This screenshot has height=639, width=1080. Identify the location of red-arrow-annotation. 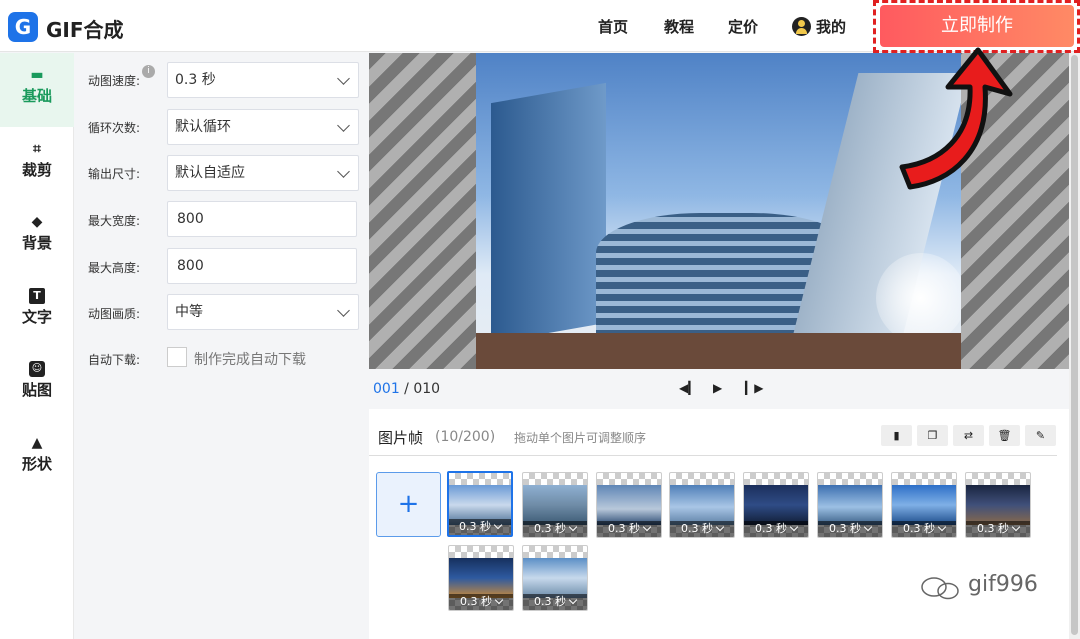
(956, 118).